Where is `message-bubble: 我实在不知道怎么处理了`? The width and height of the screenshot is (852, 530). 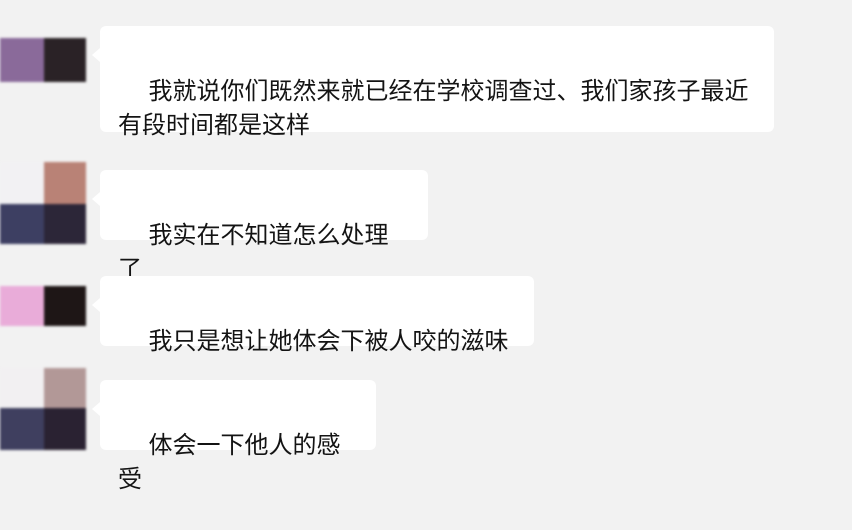 message-bubble: 我实在不知道怎么处理了 is located at coordinates (260, 226).